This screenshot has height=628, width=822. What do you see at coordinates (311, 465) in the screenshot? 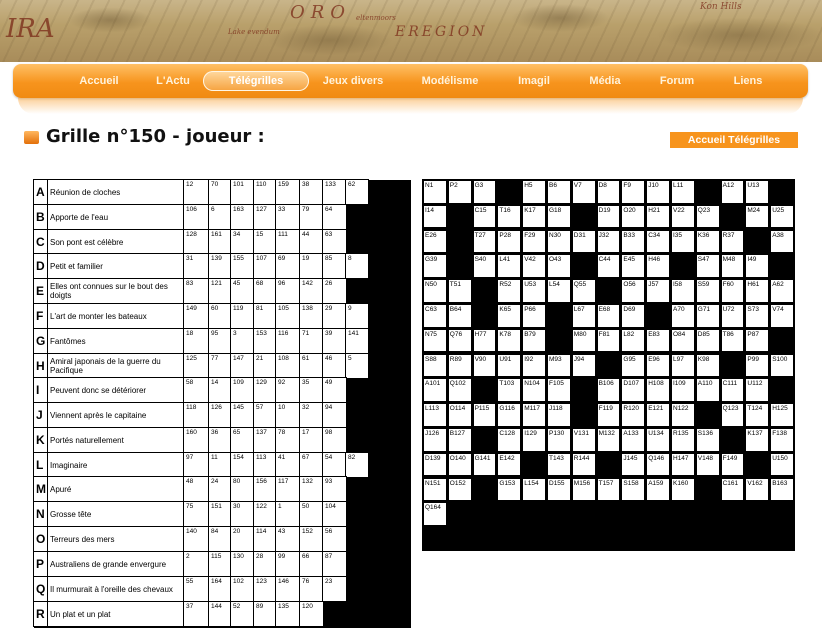
I see `answer-cell: 67` at bounding box center [311, 465].